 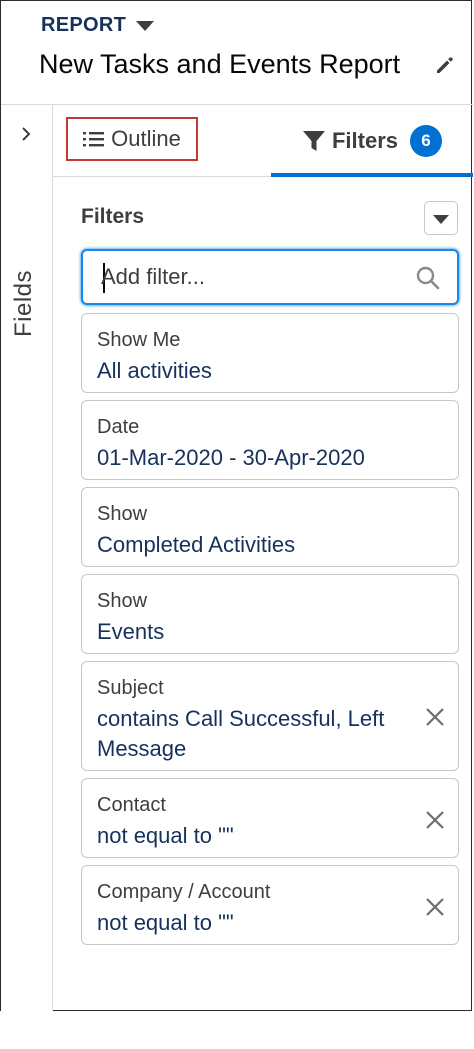 What do you see at coordinates (241, 733) in the screenshot?
I see `filter-value: contains Call Successful, Left Message` at bounding box center [241, 733].